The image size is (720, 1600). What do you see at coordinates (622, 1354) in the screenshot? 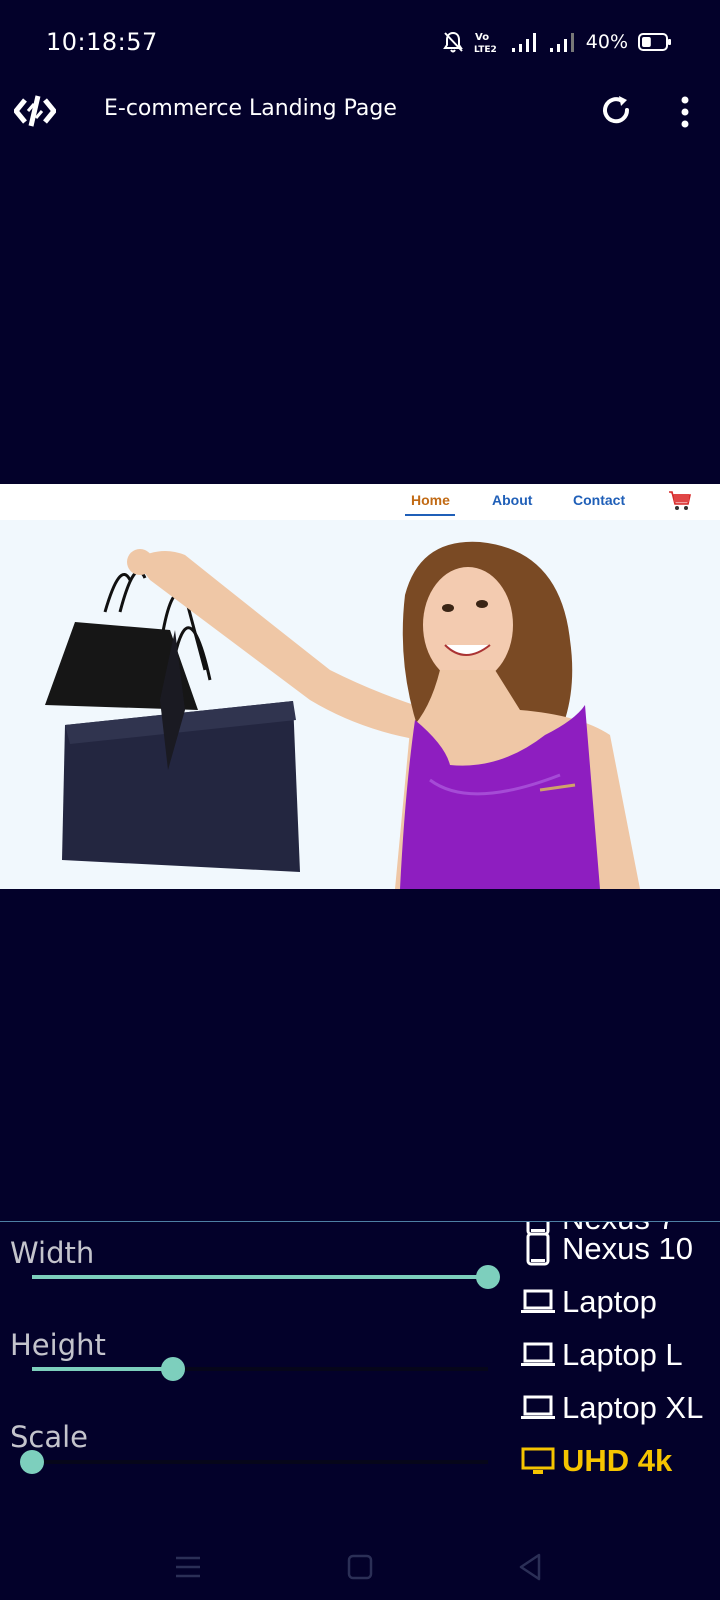
I see `device-label: Laptop L` at bounding box center [622, 1354].